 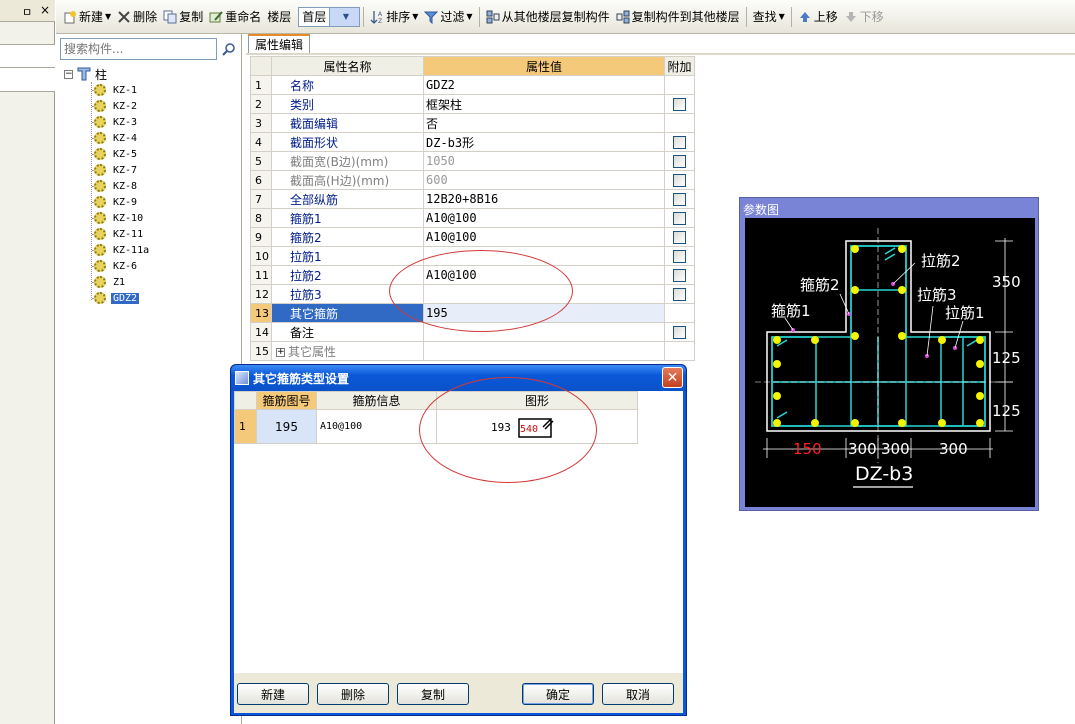 I want to click on floor-select: 首层 ▼, so click(x=329, y=16).